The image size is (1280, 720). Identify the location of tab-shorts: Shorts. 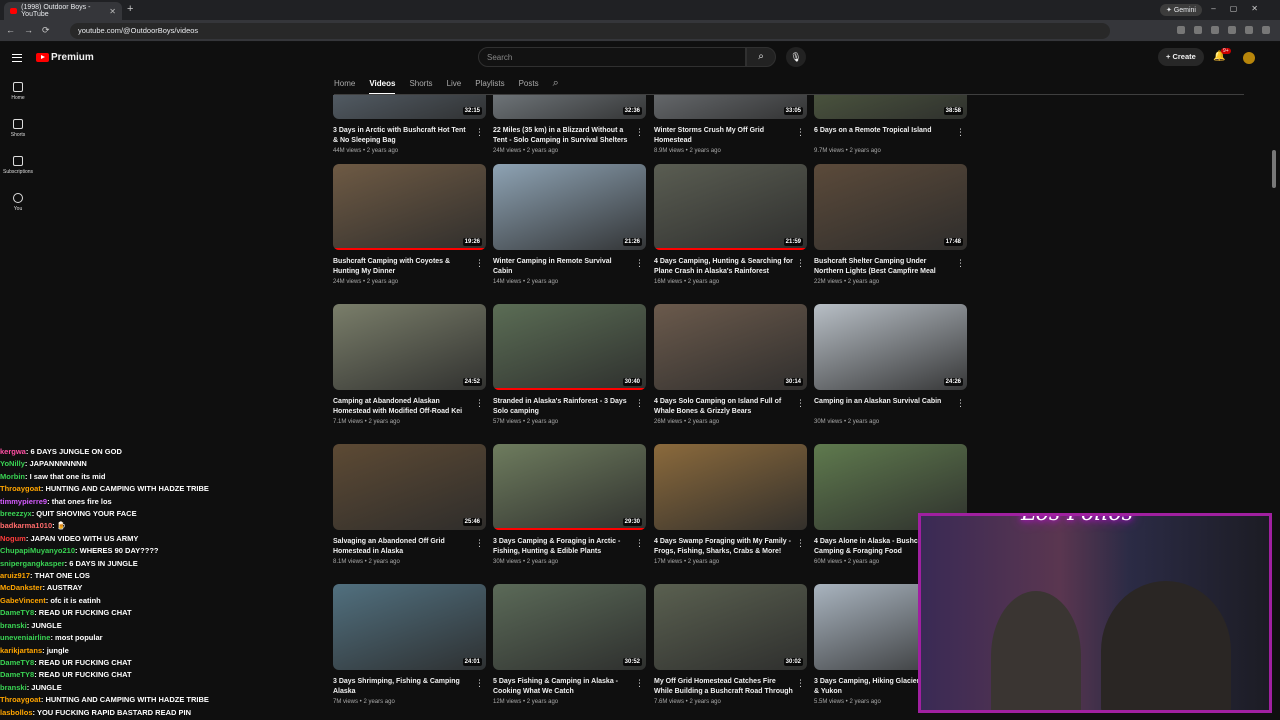
(420, 83).